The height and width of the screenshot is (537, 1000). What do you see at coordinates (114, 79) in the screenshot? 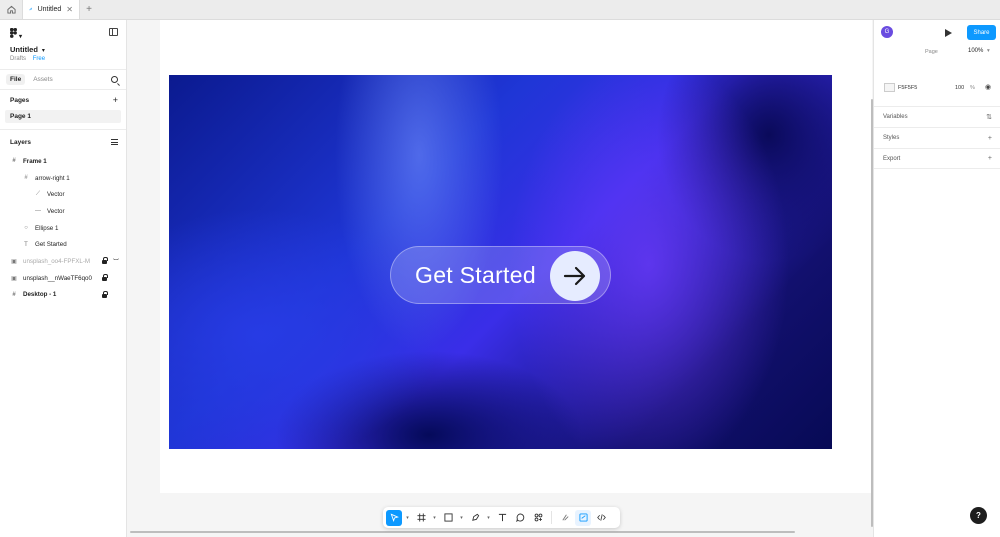
I see `search-icon` at bounding box center [114, 79].